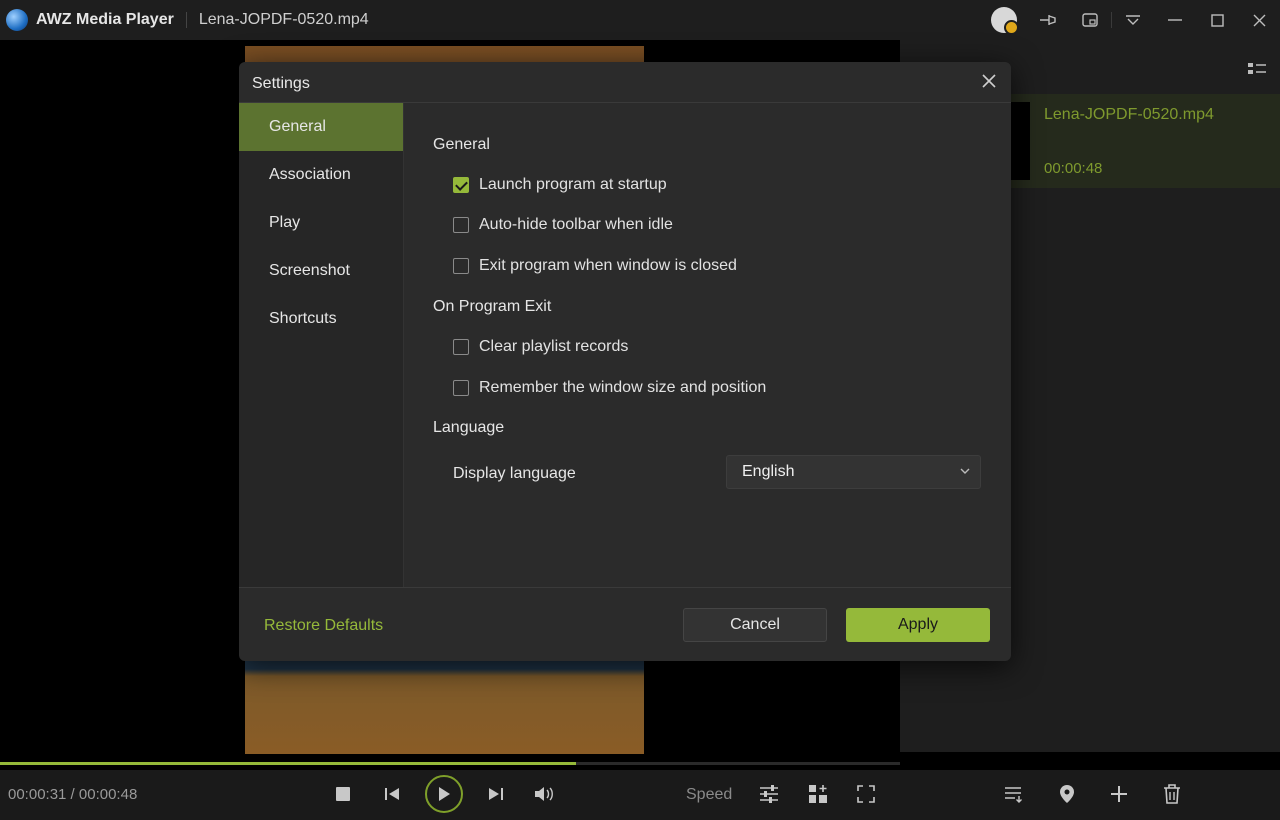  I want to click on pin-icon, so click(1048, 20).